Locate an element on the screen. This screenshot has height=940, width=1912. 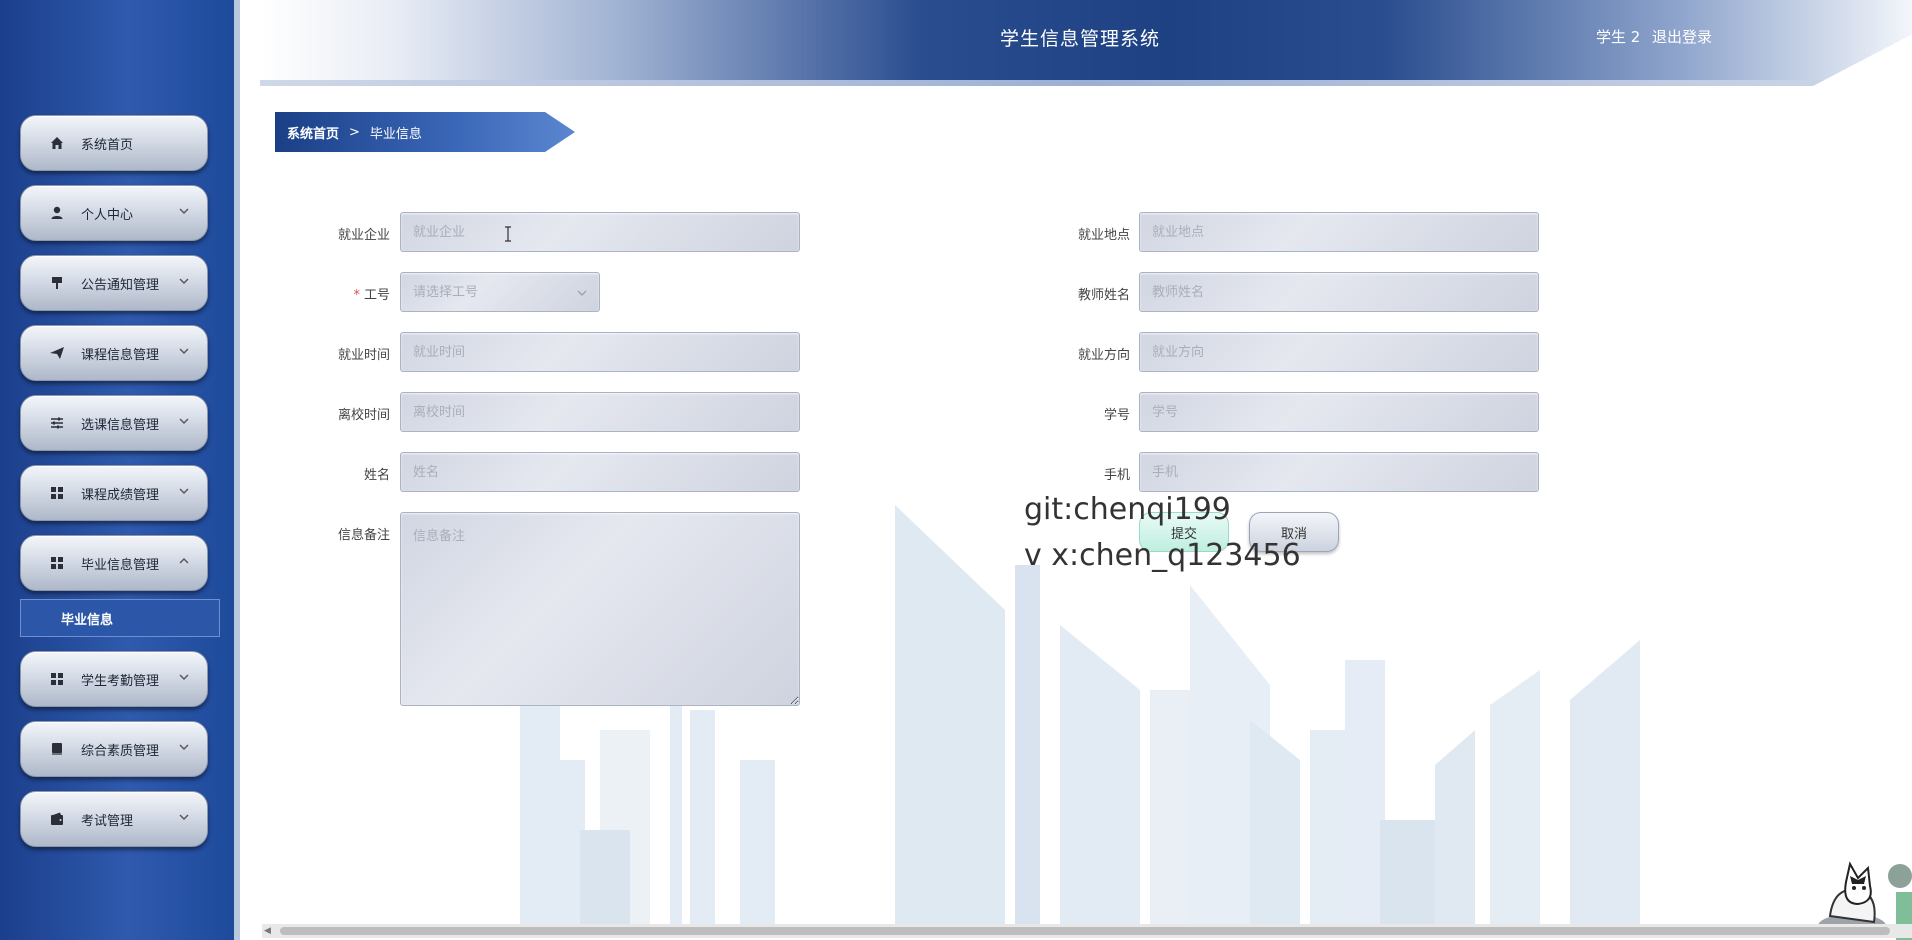
sidebar-item-quality: 综合素质管理 is located at coordinates (114, 749).